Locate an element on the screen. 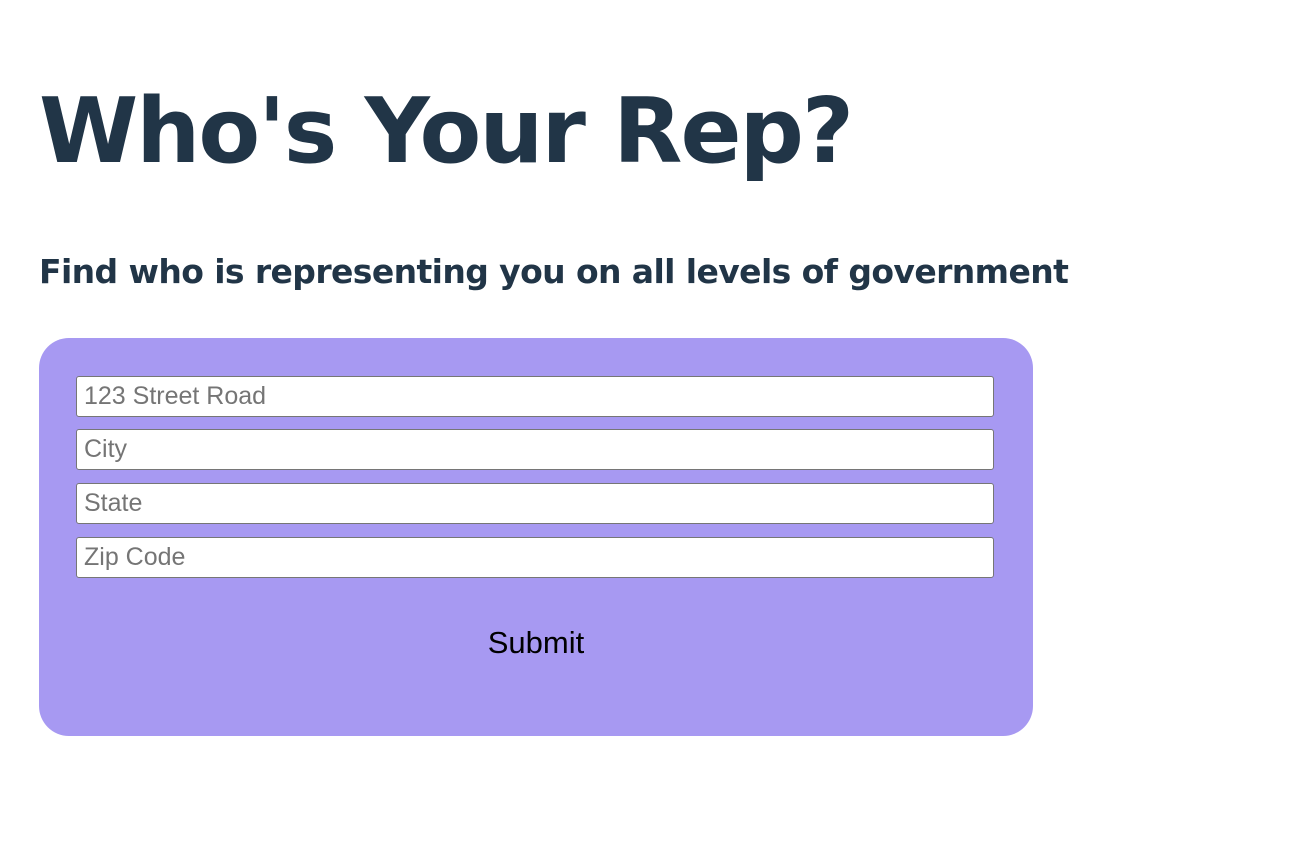  page-title: Who's Your Rep? is located at coordinates (446, 131).